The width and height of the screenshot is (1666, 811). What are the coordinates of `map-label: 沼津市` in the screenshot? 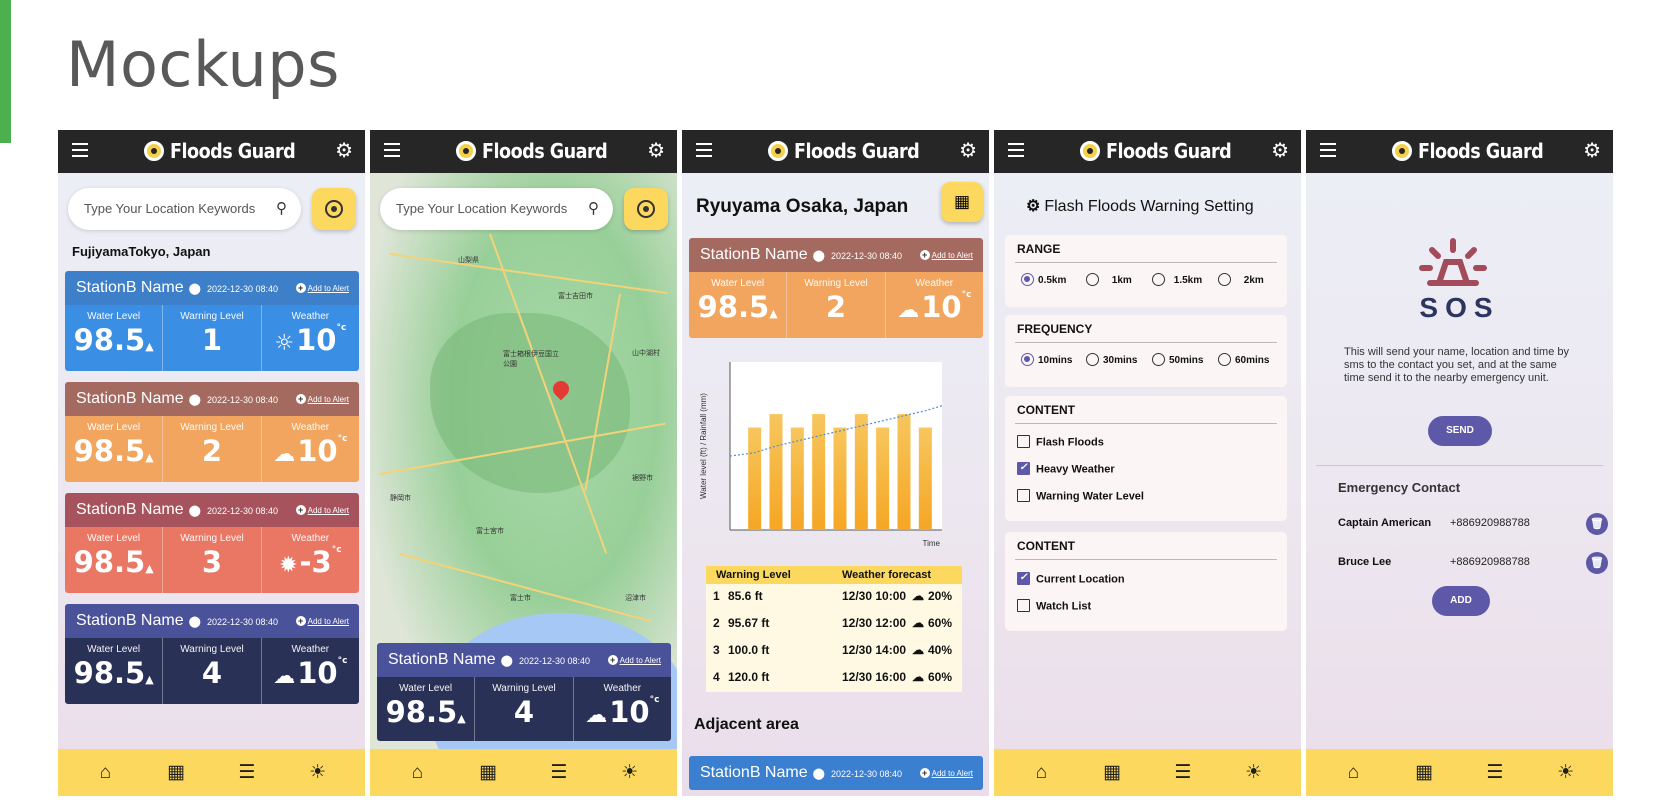 It's located at (635, 598).